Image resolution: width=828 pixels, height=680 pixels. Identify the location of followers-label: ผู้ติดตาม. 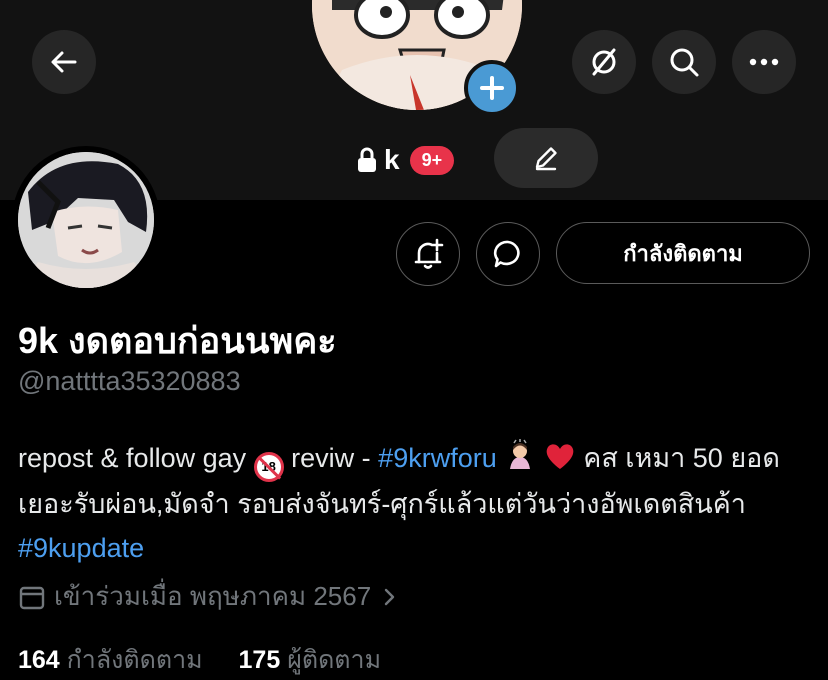
(334, 660).